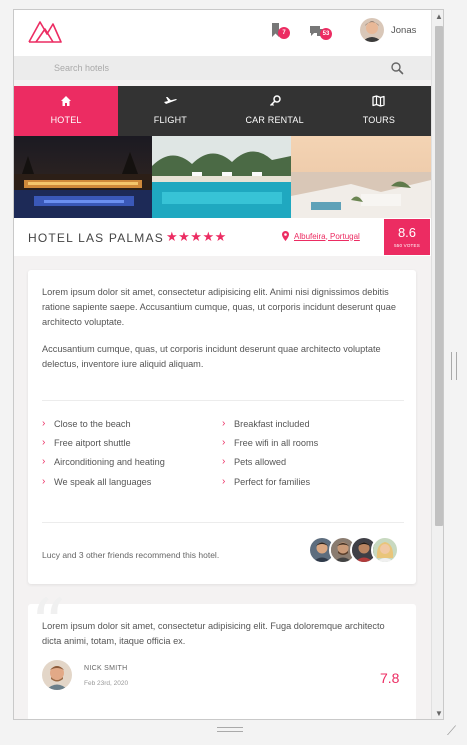 The image size is (467, 745). What do you see at coordinates (379, 111) in the screenshot?
I see `tab-tours: TOURS` at bounding box center [379, 111].